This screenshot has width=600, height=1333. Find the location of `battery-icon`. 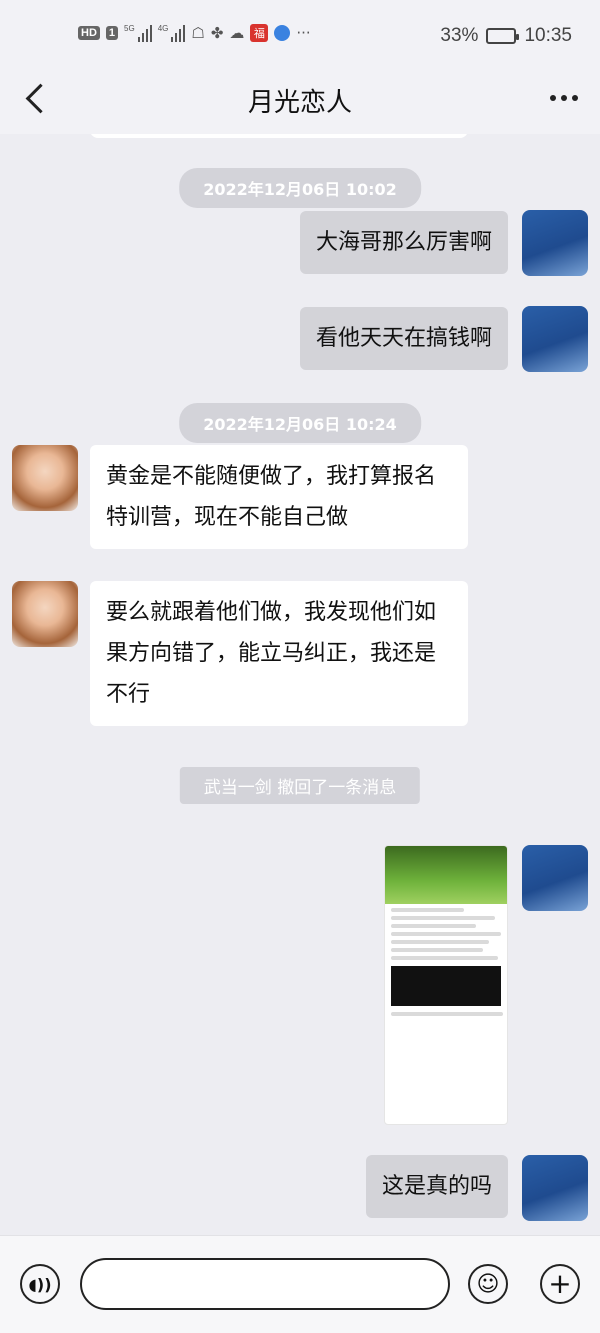

battery-icon is located at coordinates (503, 36).